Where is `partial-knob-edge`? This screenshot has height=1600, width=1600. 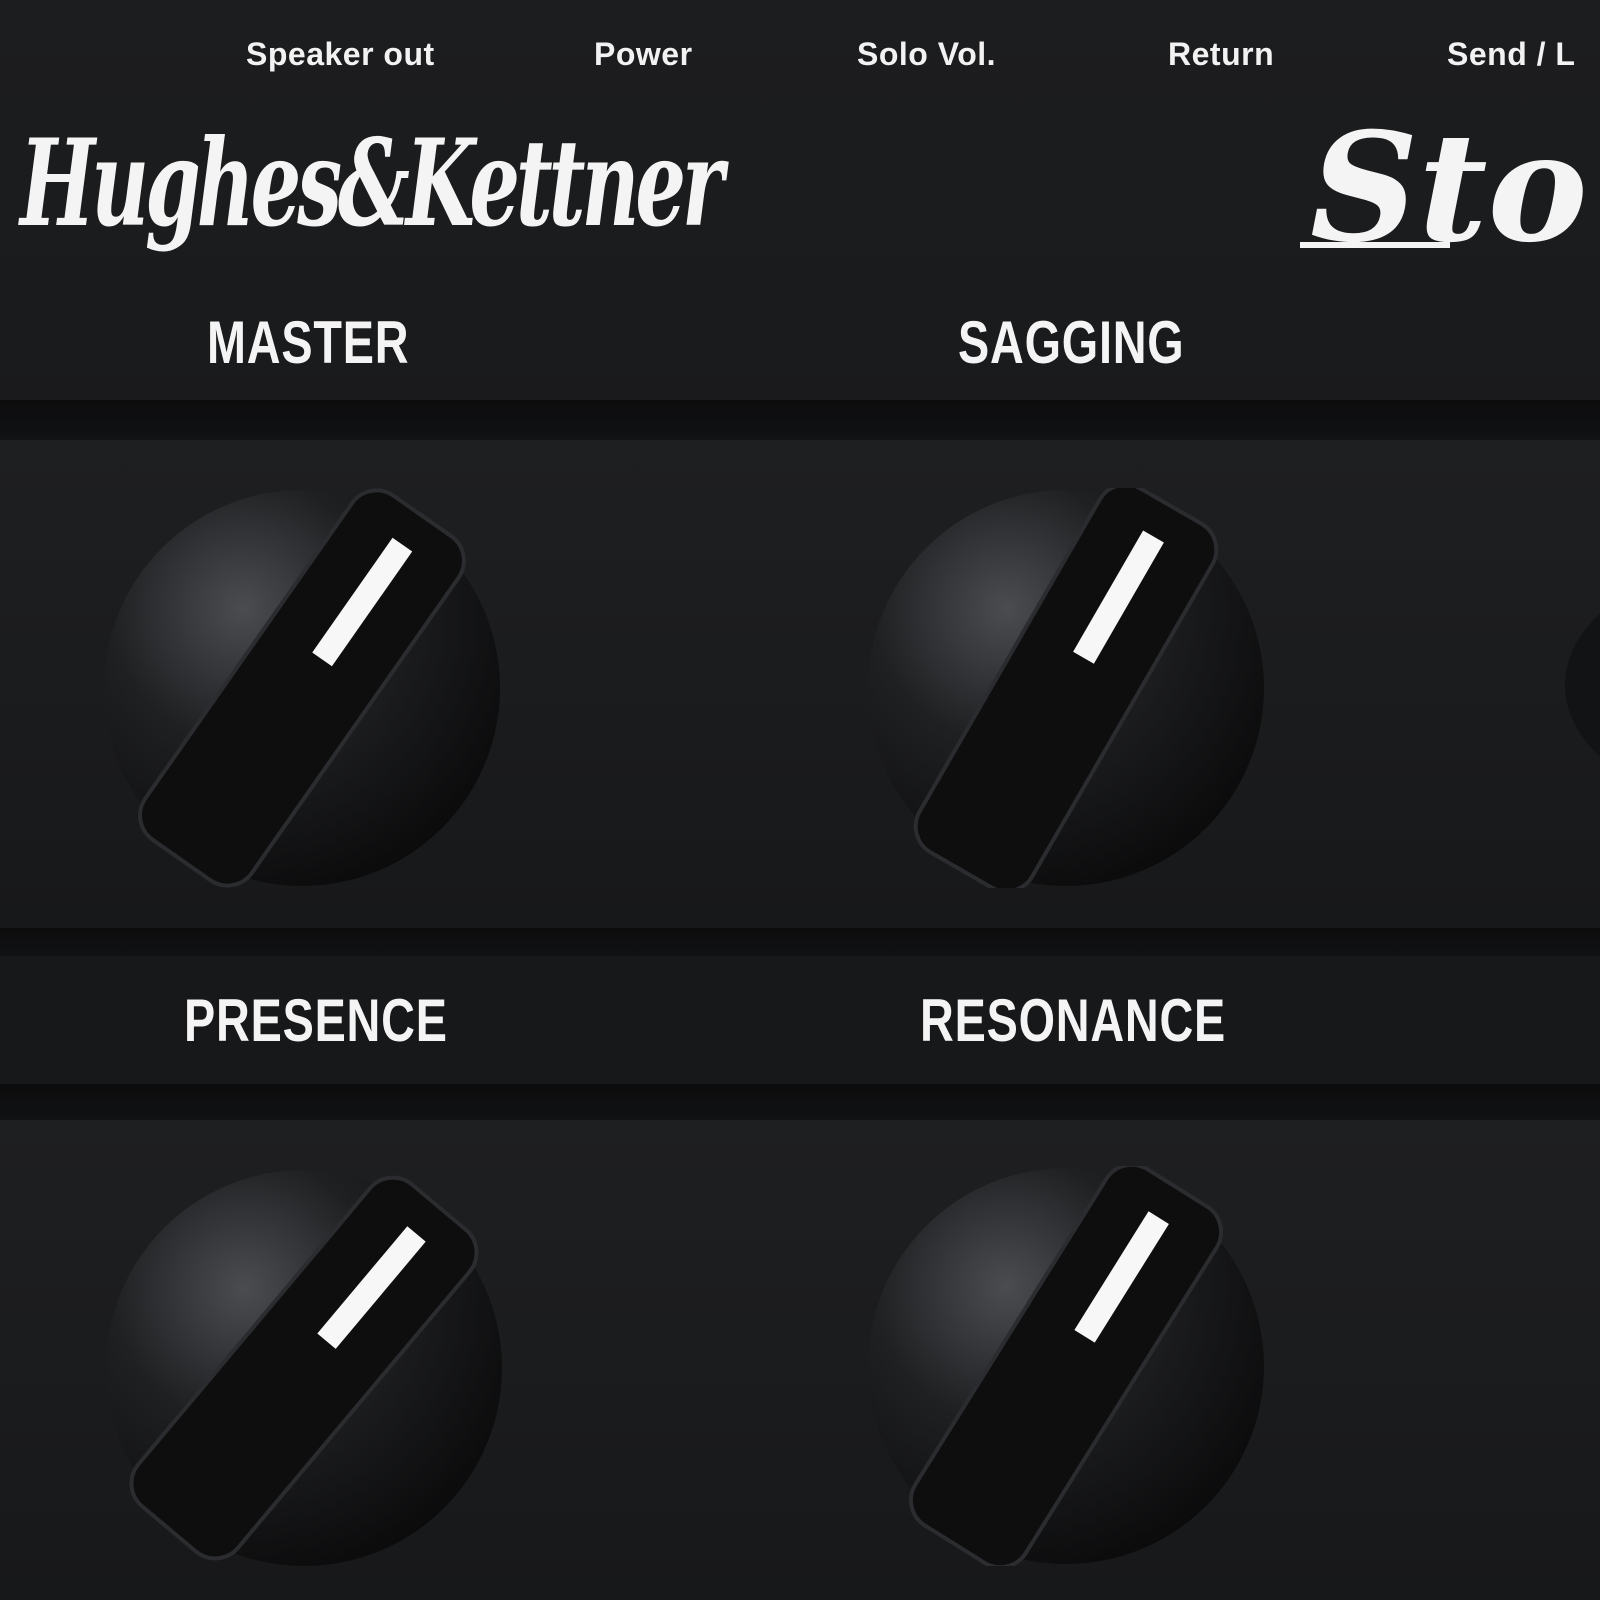
partial-knob-edge is located at coordinates (1580, 685).